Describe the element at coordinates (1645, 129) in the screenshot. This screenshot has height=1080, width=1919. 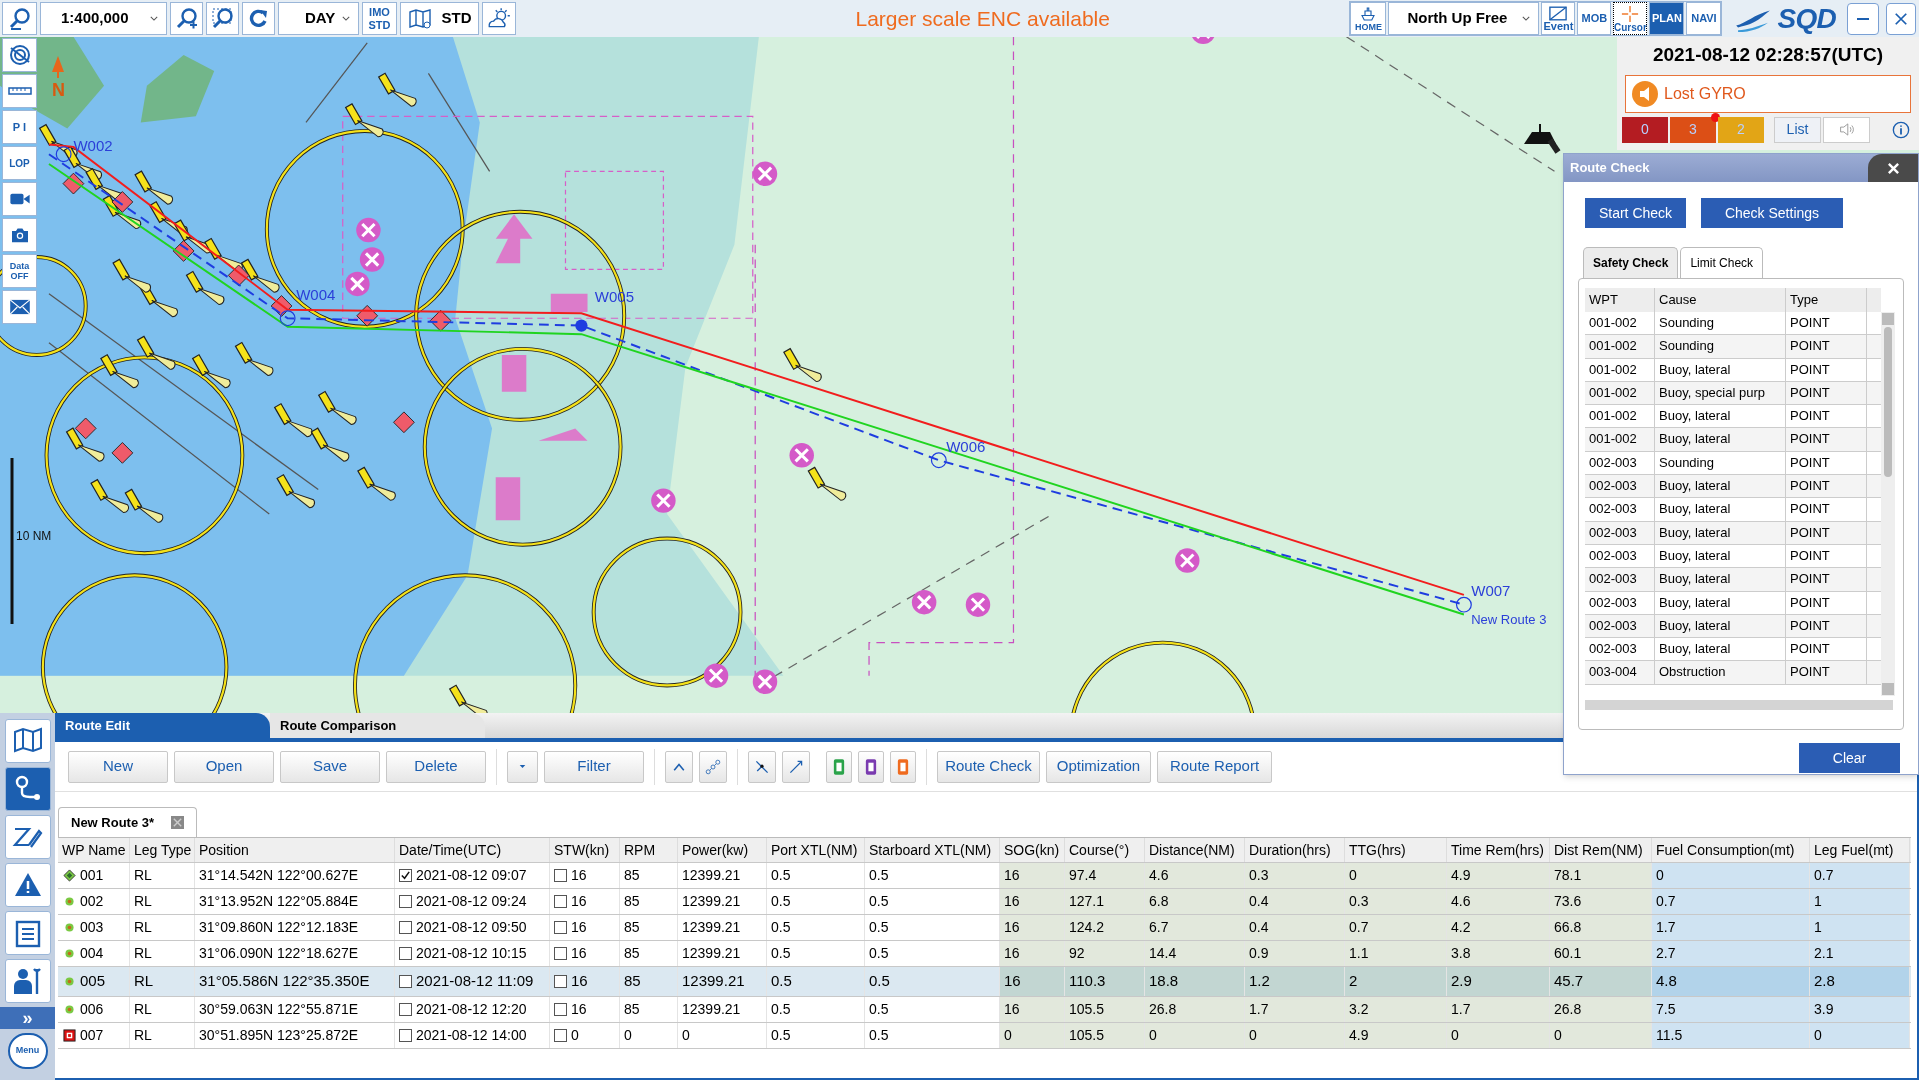
I see `alarm-counter: 0` at that location.